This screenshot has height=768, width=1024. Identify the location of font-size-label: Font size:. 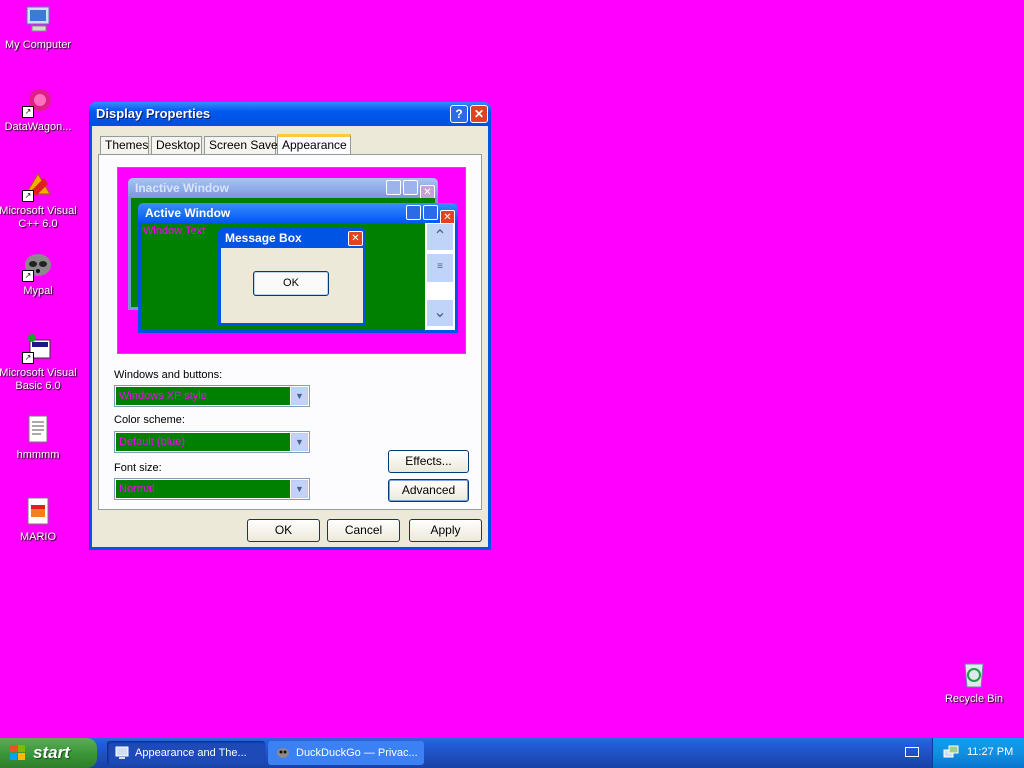
(138, 468).